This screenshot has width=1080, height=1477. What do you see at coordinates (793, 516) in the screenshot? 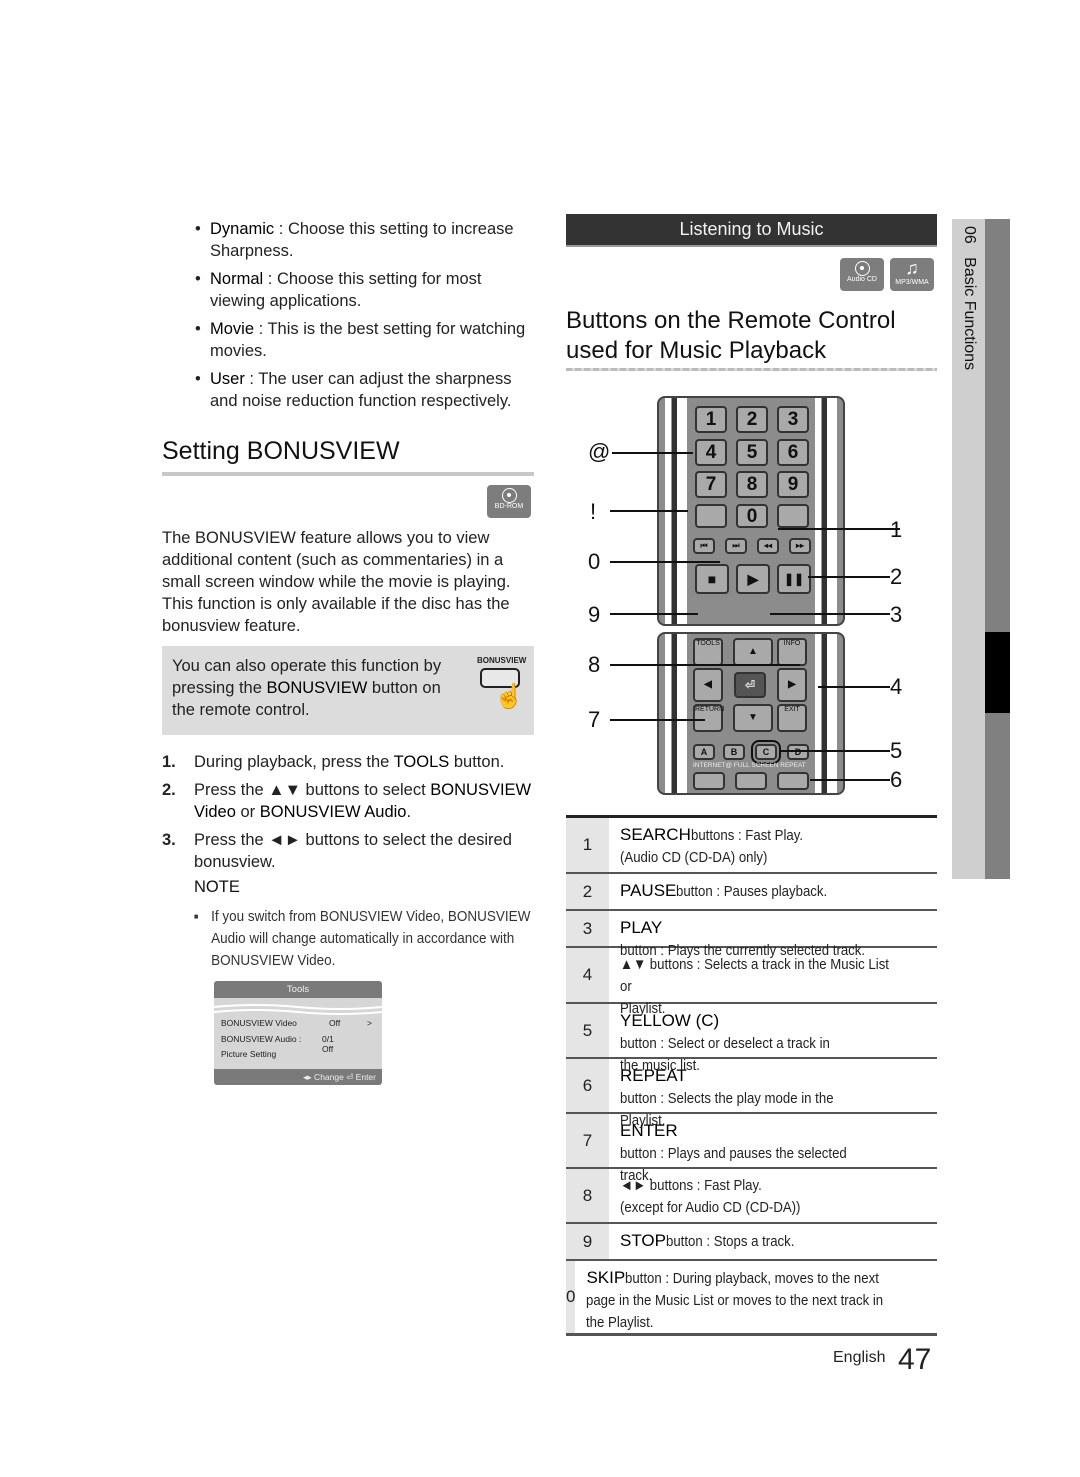
I see `audio-key` at bounding box center [793, 516].